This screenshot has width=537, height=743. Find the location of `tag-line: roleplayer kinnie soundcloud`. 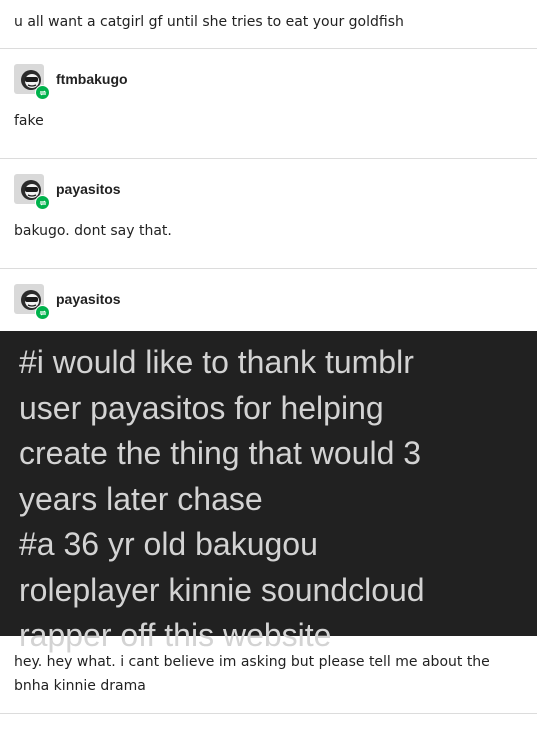

tag-line: roleplayer kinnie soundcloud is located at coordinates (222, 589).